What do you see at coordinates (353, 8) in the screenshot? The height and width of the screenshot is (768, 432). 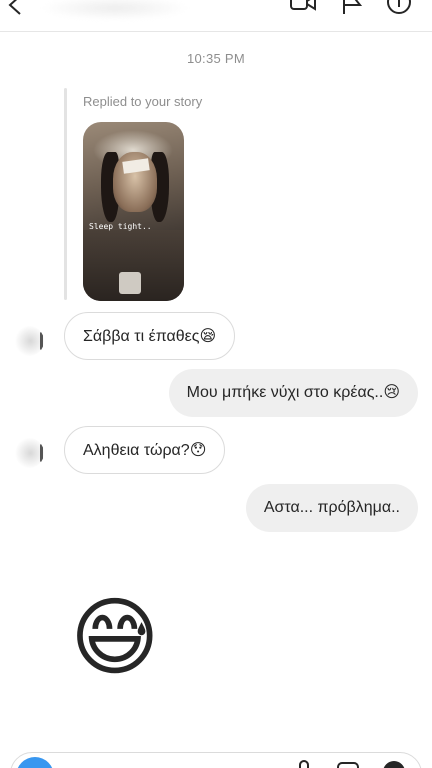 I see `flag-icon` at bounding box center [353, 8].